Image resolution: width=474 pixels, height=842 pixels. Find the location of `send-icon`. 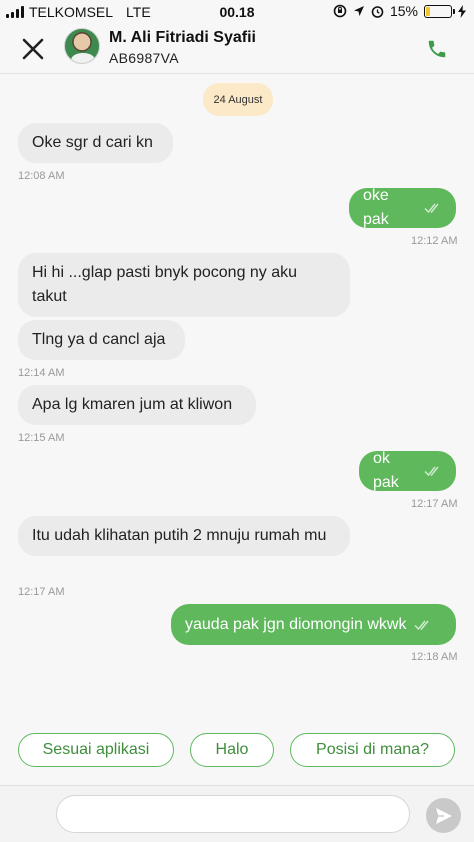

send-icon is located at coordinates (443, 815).